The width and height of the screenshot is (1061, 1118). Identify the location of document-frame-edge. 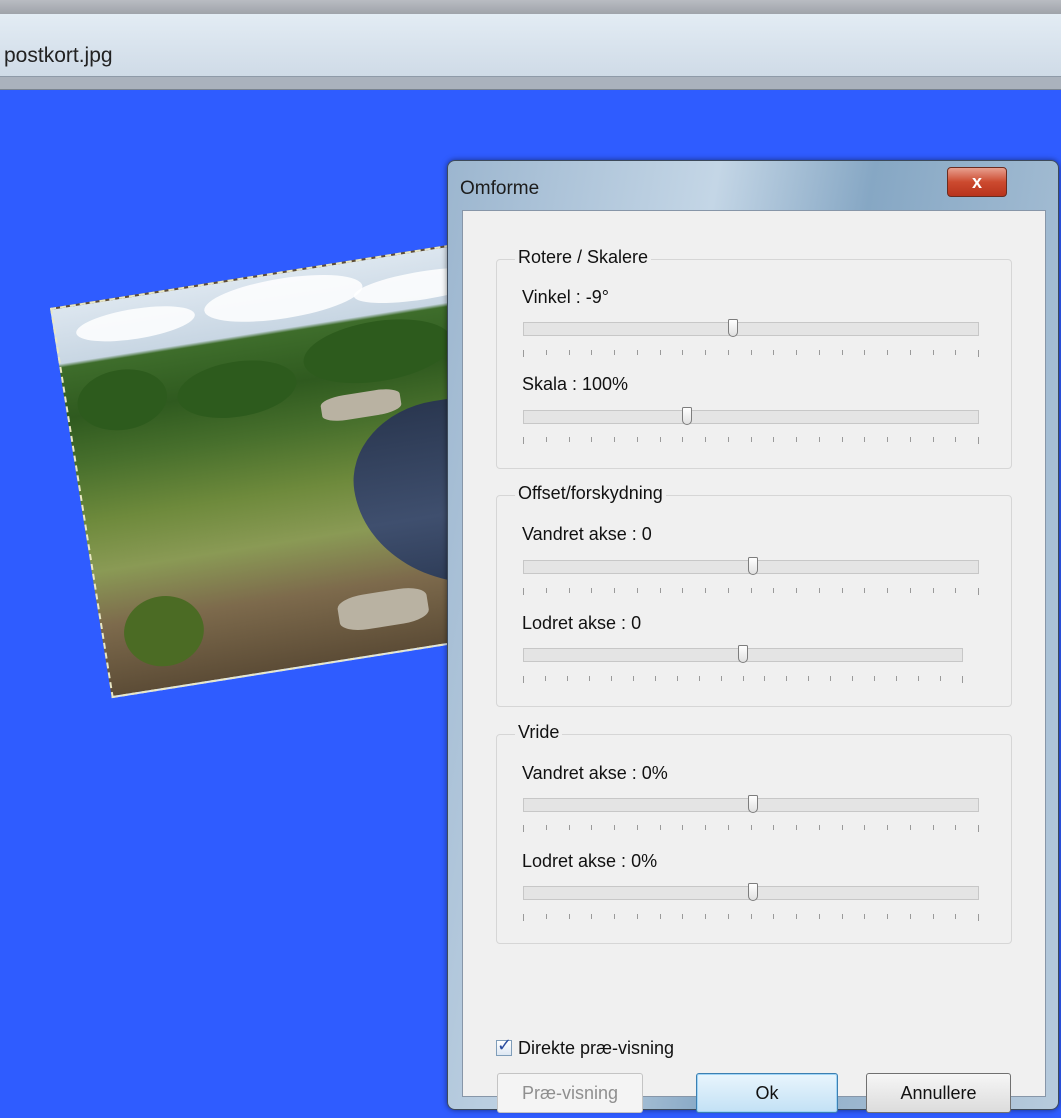
(530, 83).